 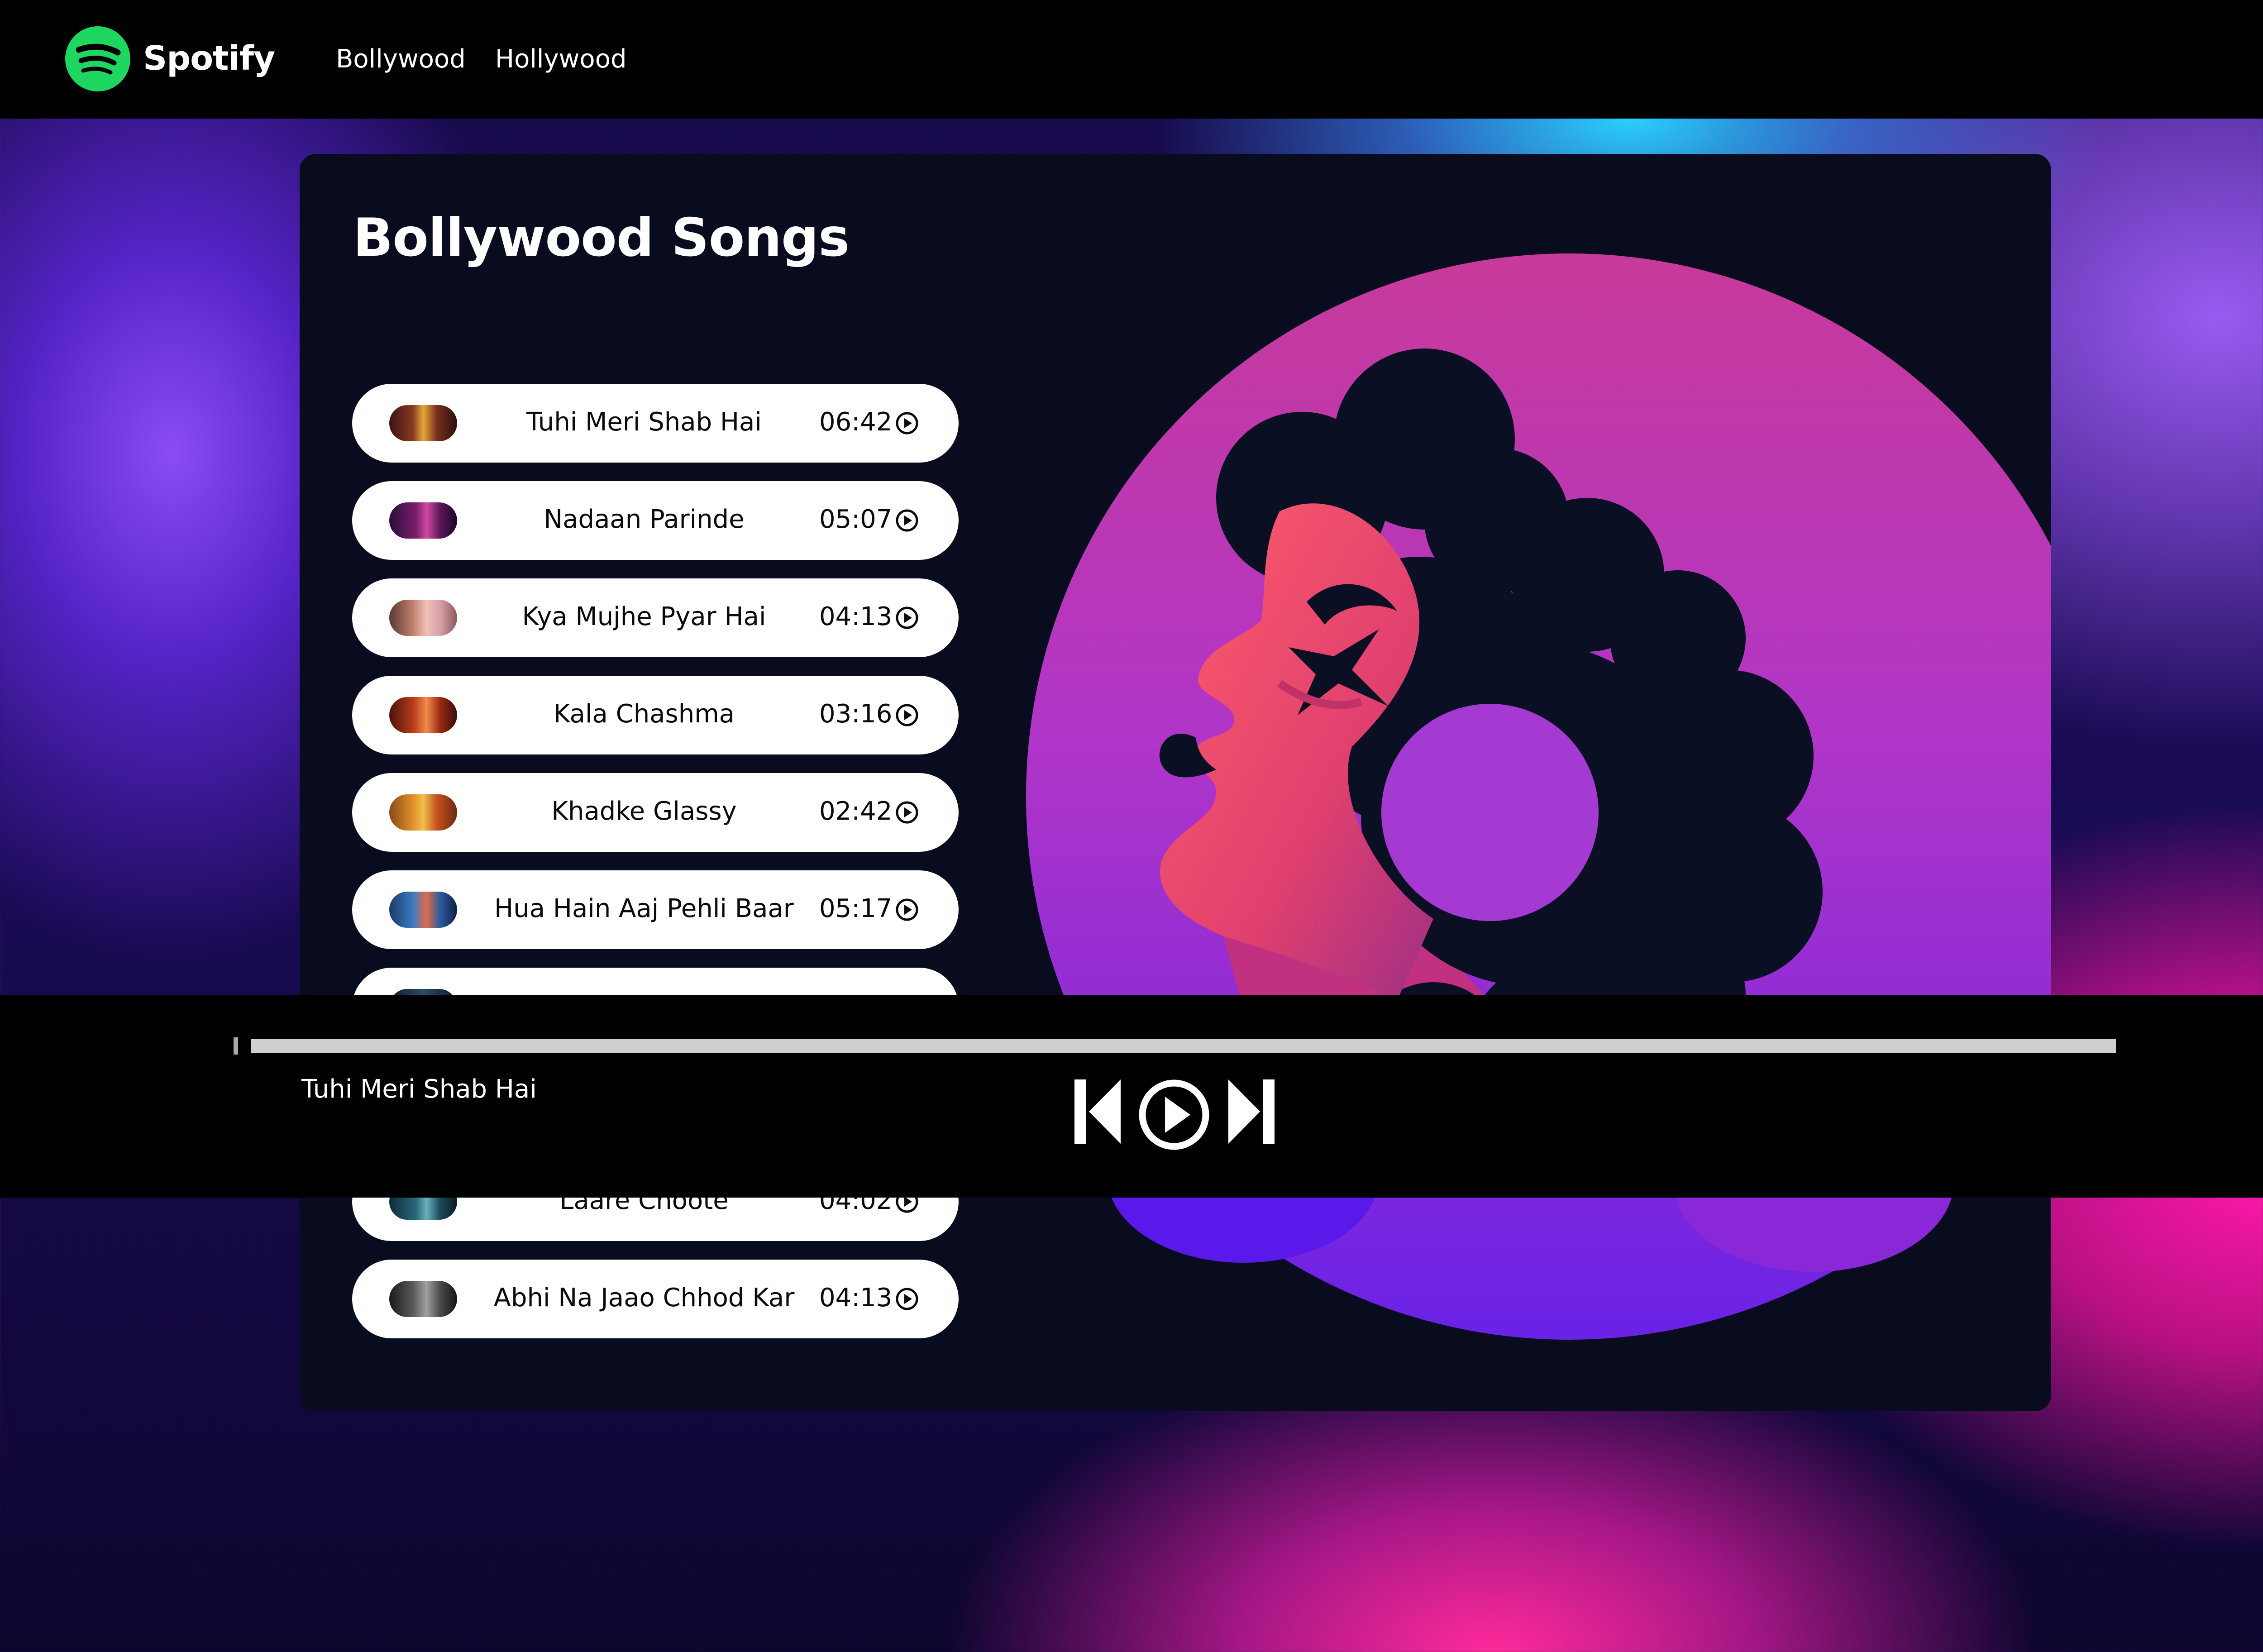 What do you see at coordinates (209, 59) in the screenshot?
I see `brand-name: Spotify` at bounding box center [209, 59].